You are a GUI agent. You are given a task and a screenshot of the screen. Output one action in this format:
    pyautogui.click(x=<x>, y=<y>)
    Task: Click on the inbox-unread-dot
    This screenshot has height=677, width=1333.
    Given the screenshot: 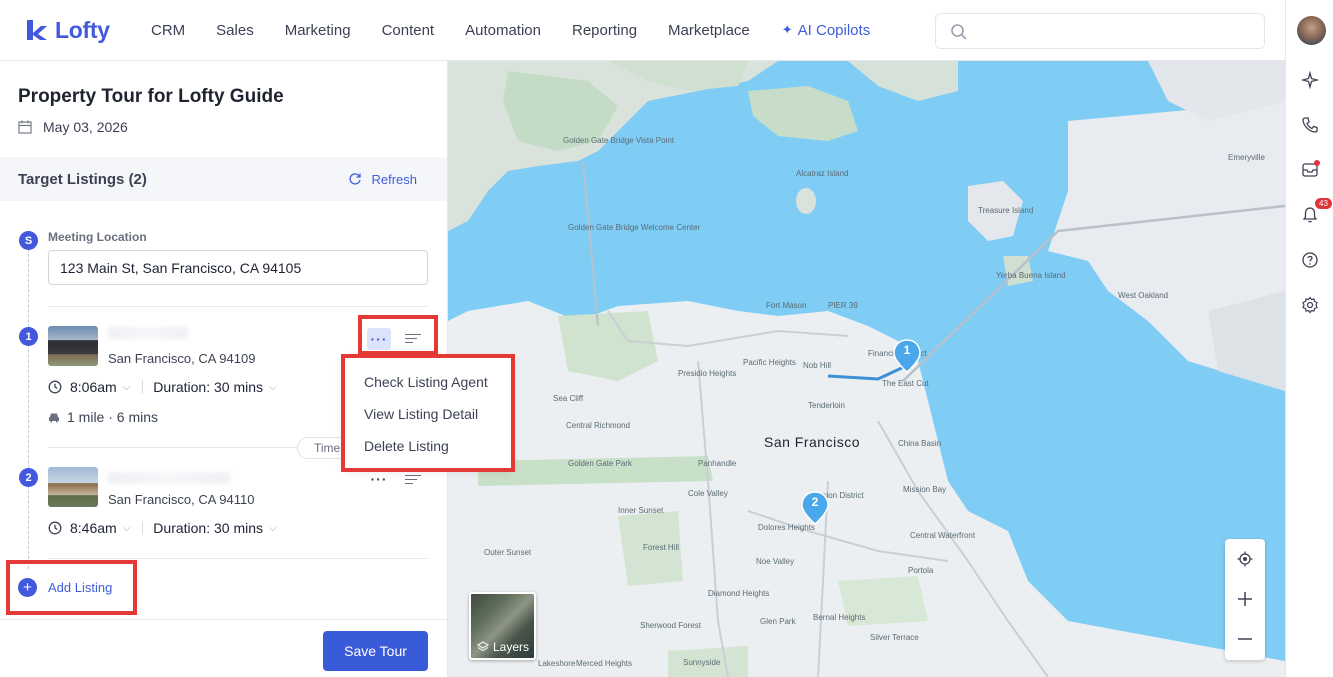 What is the action you would take?
    pyautogui.click(x=1317, y=163)
    